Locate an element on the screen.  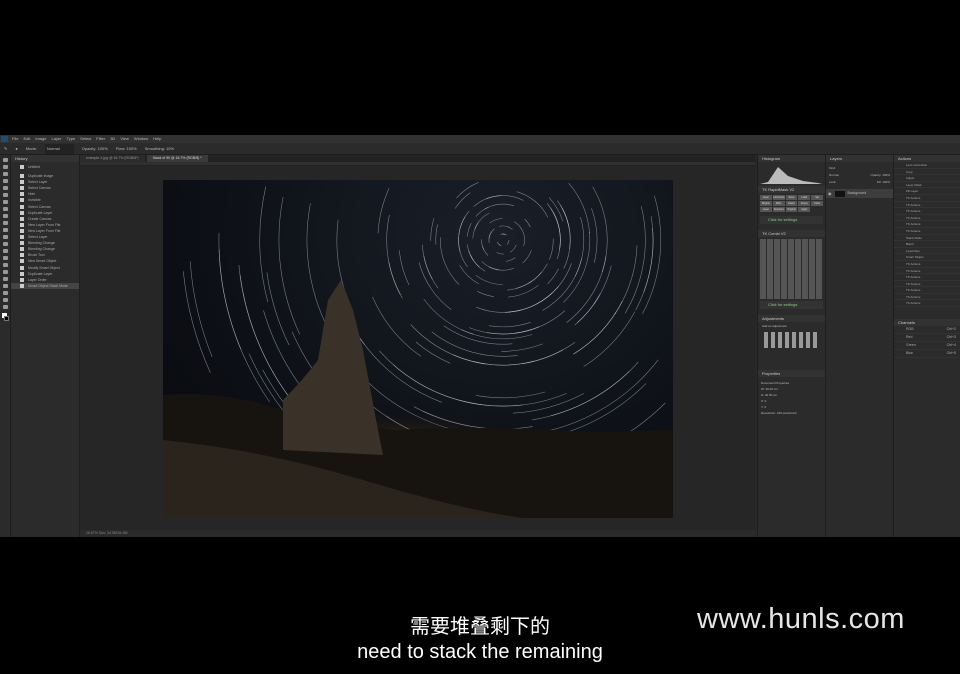
flow-field: Flow: 100% is located at coordinates (126, 149).